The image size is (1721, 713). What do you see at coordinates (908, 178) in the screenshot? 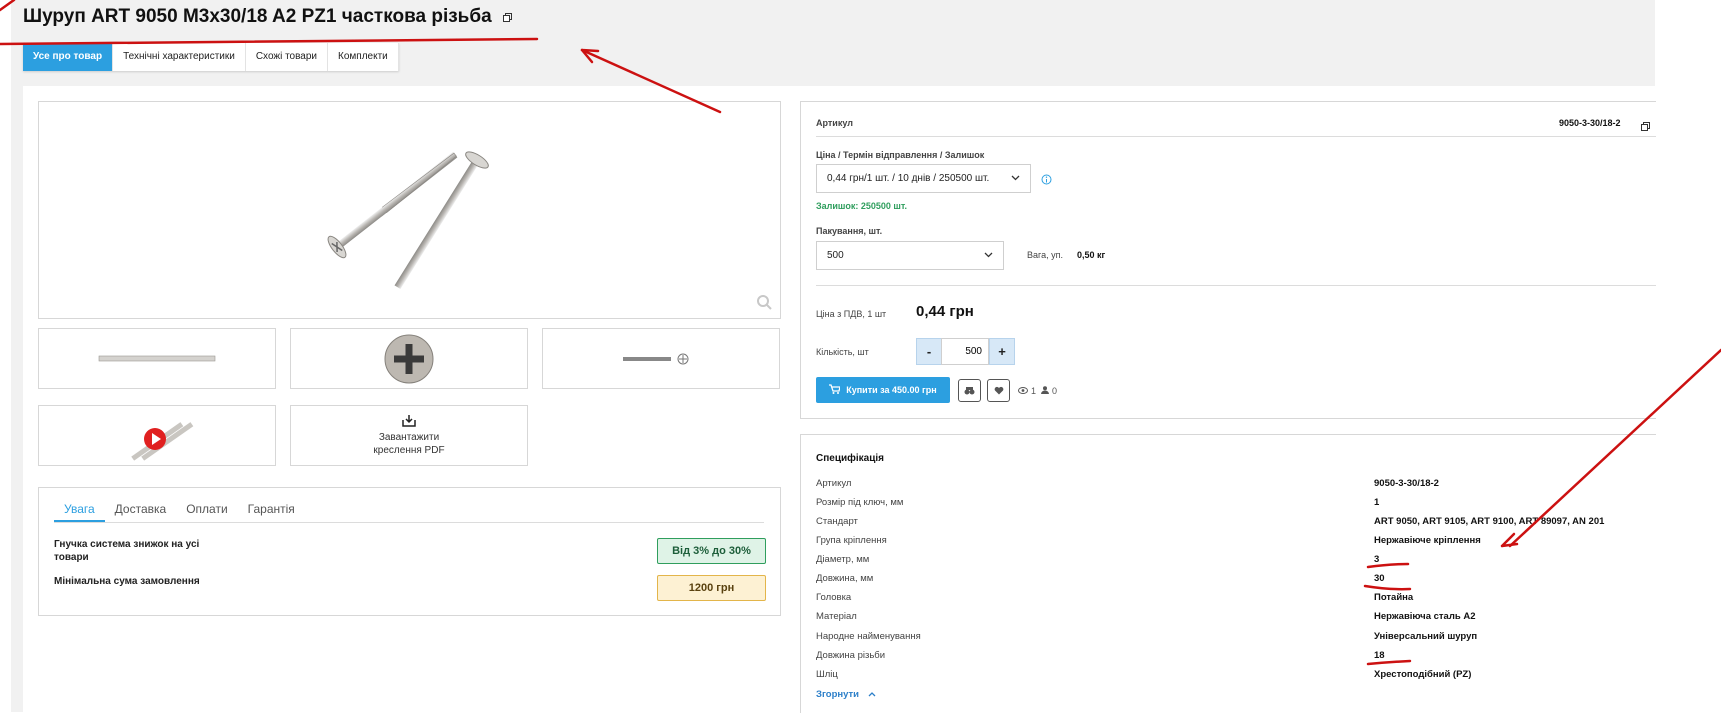
I see `price-term-value: 0,44 грн/1 шт. / 10 днів / 250500 шт.` at bounding box center [908, 178].